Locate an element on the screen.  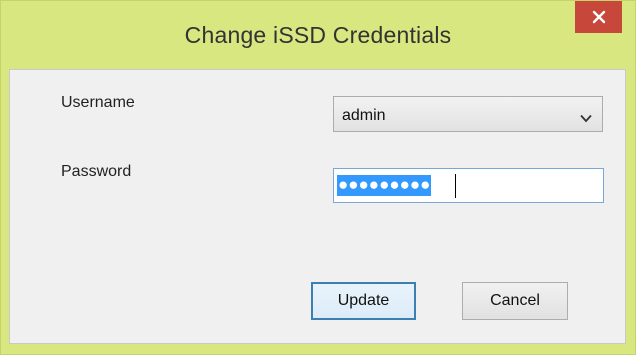
cancel-button: Cancel is located at coordinates (515, 301).